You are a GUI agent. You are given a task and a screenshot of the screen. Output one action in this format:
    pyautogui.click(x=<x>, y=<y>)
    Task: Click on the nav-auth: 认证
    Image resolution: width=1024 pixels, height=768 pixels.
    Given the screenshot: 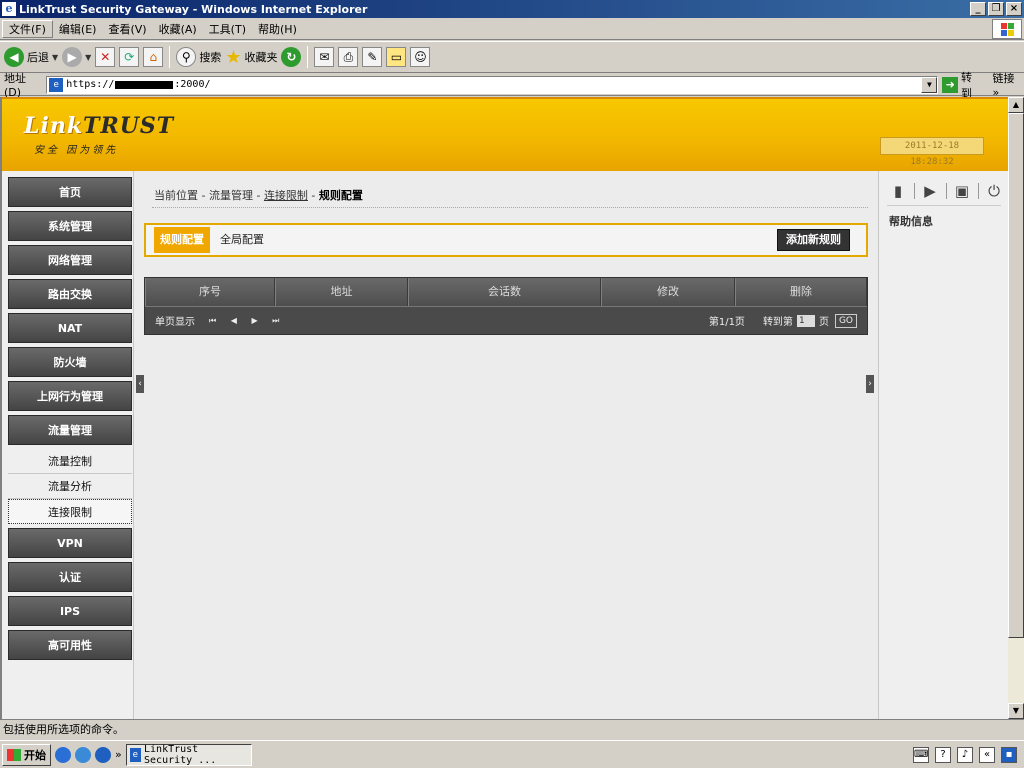 What is the action you would take?
    pyautogui.click(x=70, y=577)
    